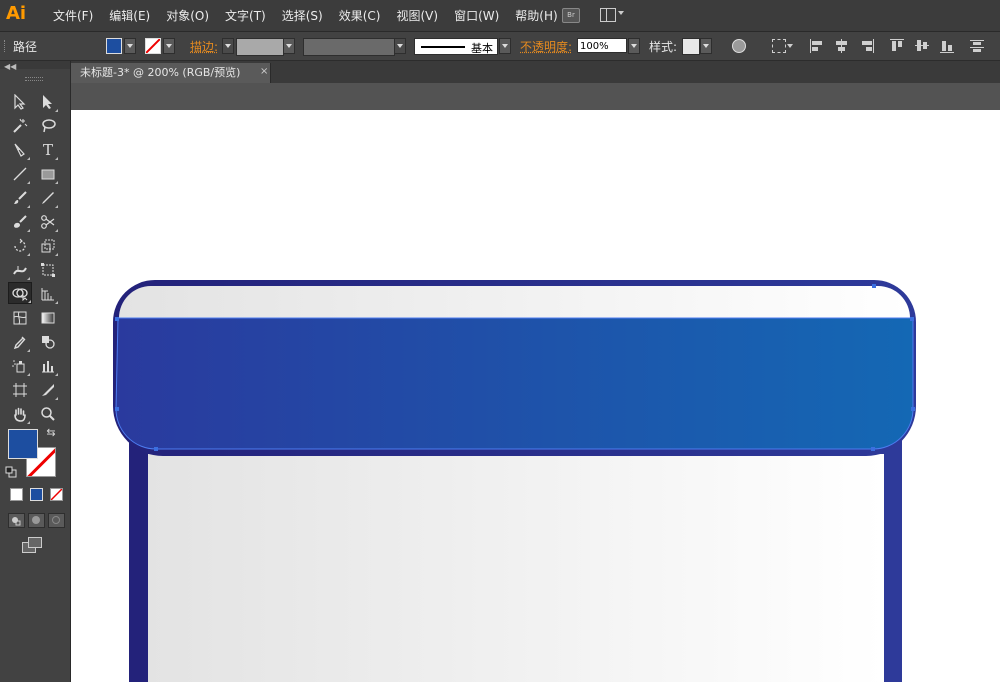 Image resolution: width=1000 pixels, height=682 pixels. What do you see at coordinates (739, 46) in the screenshot?
I see `recolor-artwork-icon` at bounding box center [739, 46].